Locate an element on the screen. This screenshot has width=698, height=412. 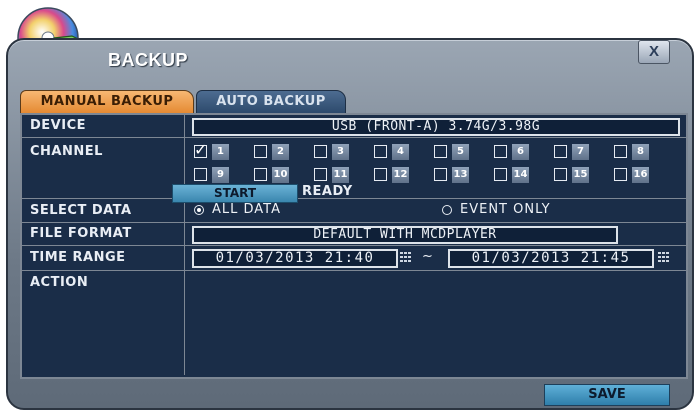
channel-15-checkbox is located at coordinates (560, 174).